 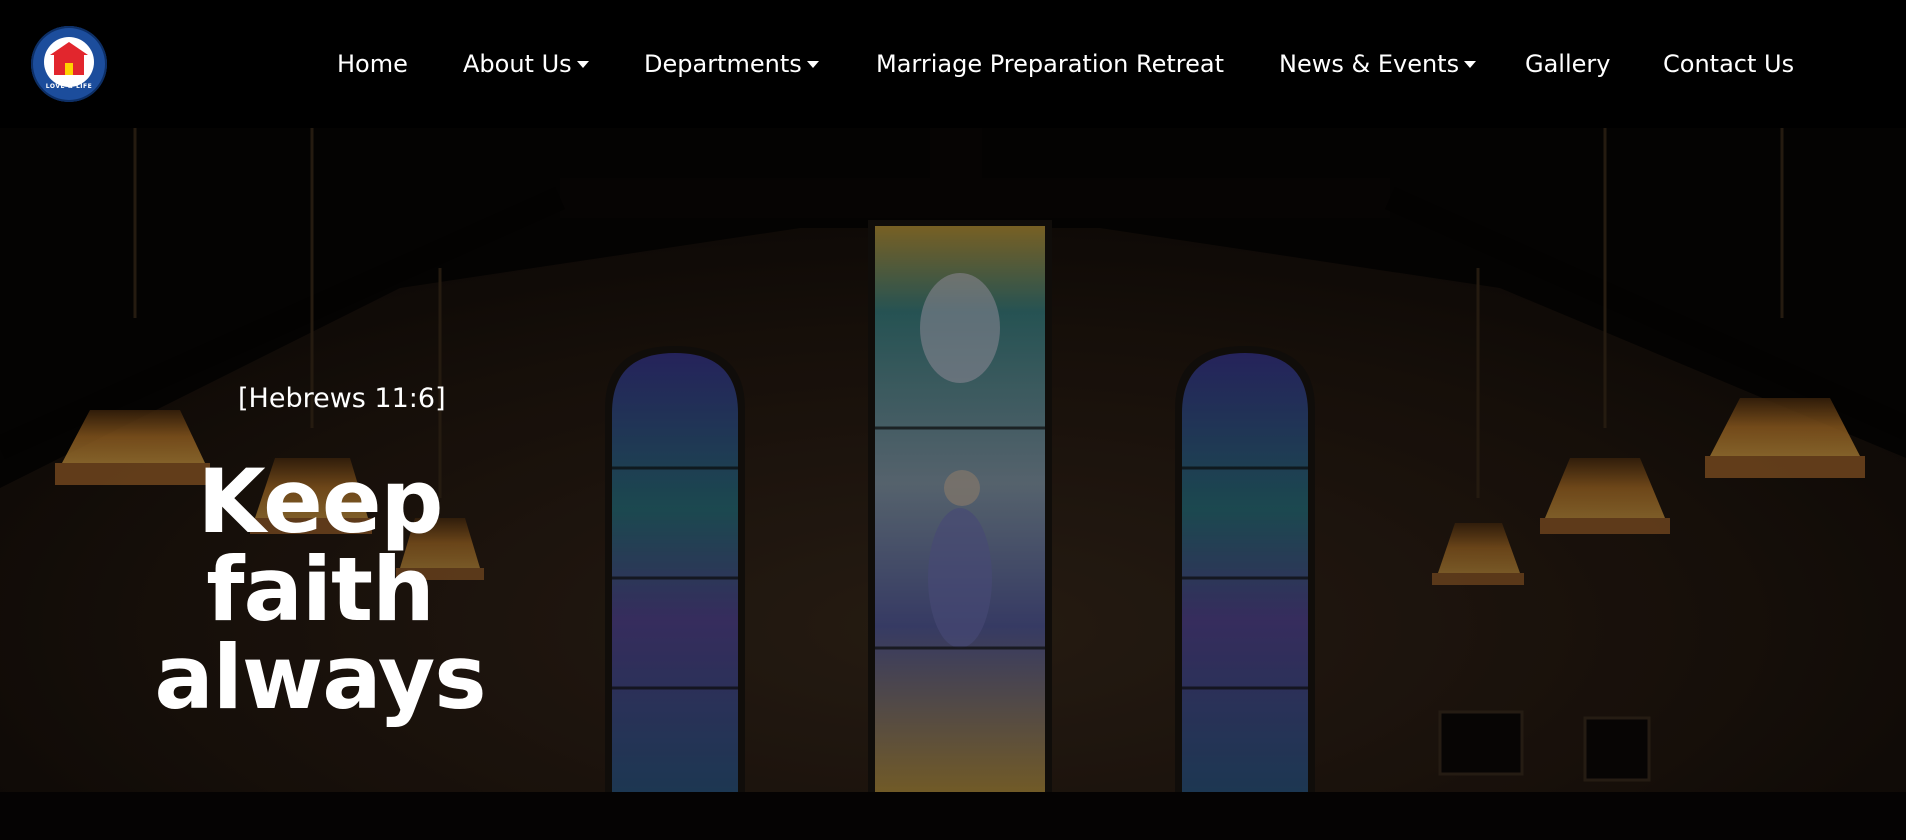 I want to click on nav-item-label: Marriage Preparation Retreat, so click(x=1050, y=64).